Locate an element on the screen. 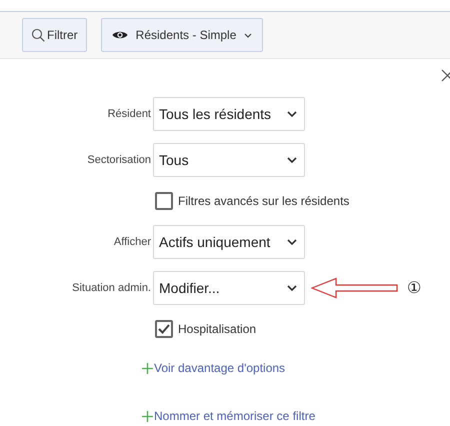  field-label: Afficher is located at coordinates (132, 242).